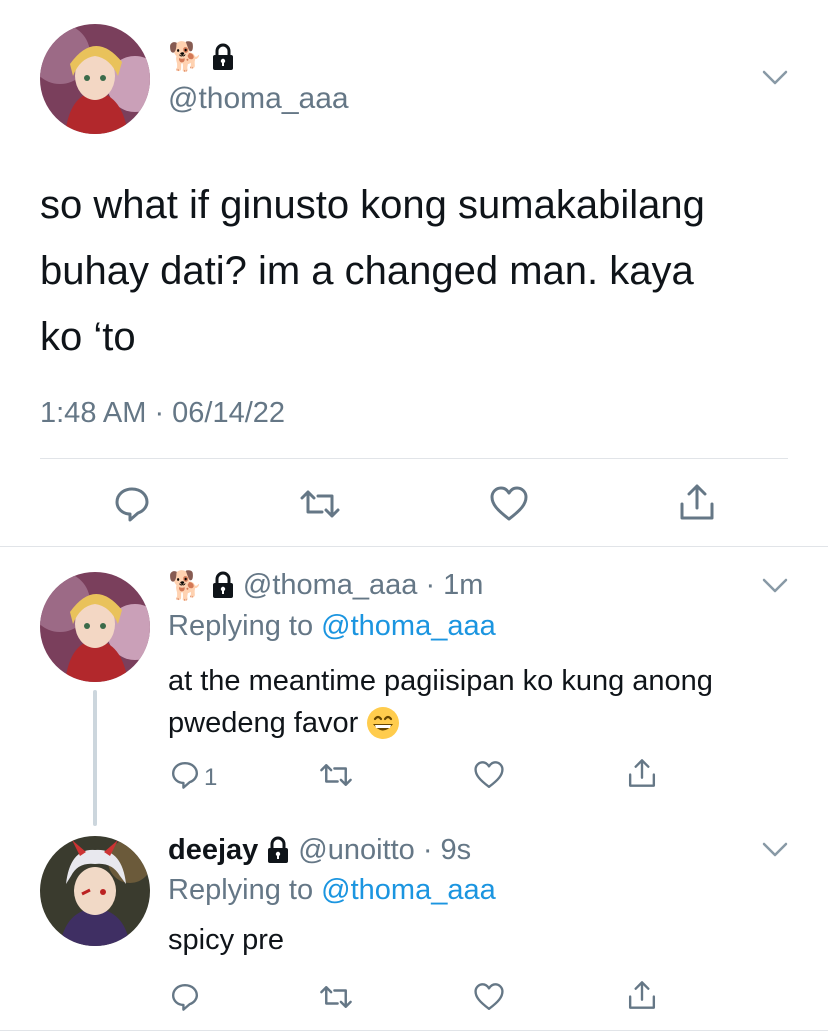 The image size is (828, 1033). I want to click on grin-emoji-icon, so click(383, 723).